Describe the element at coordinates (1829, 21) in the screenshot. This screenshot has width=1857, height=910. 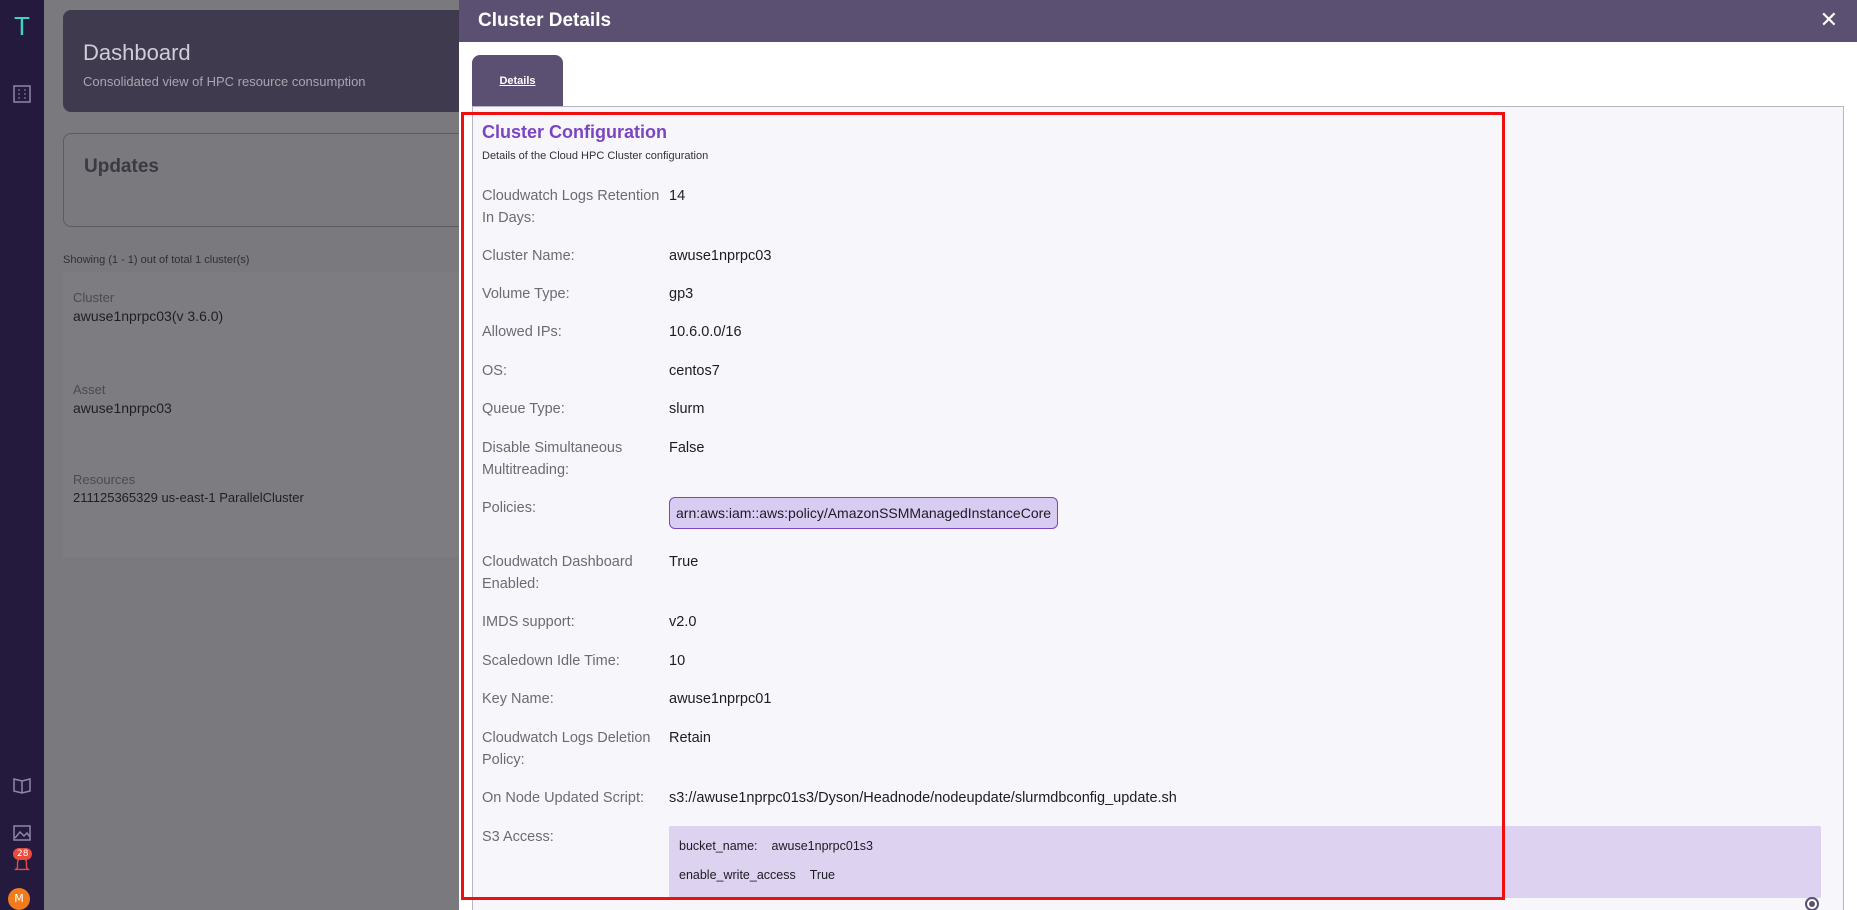
I see `close-icon: ✕` at that location.